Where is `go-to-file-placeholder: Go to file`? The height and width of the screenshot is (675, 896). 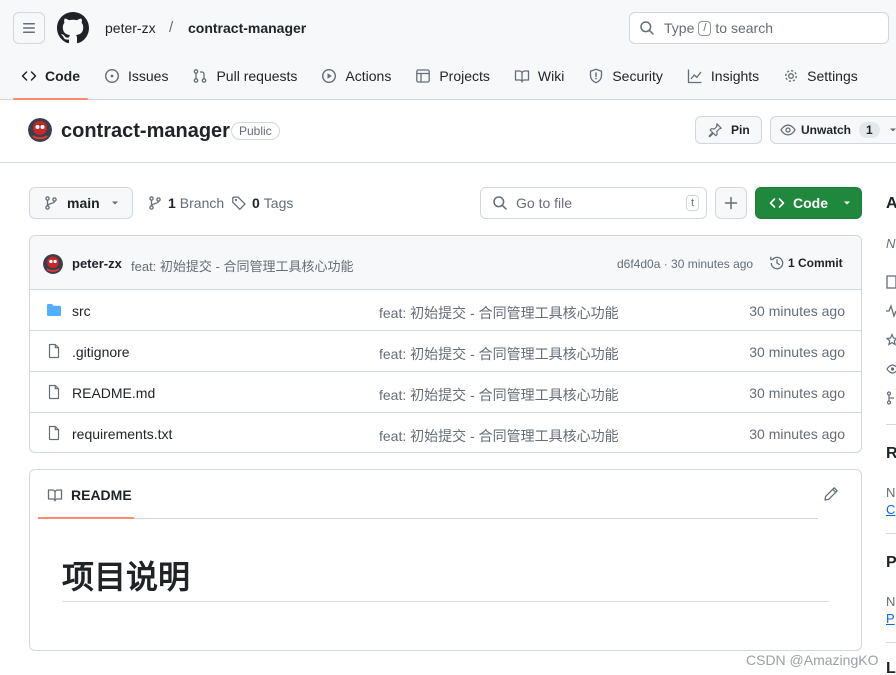 go-to-file-placeholder: Go to file is located at coordinates (544, 203).